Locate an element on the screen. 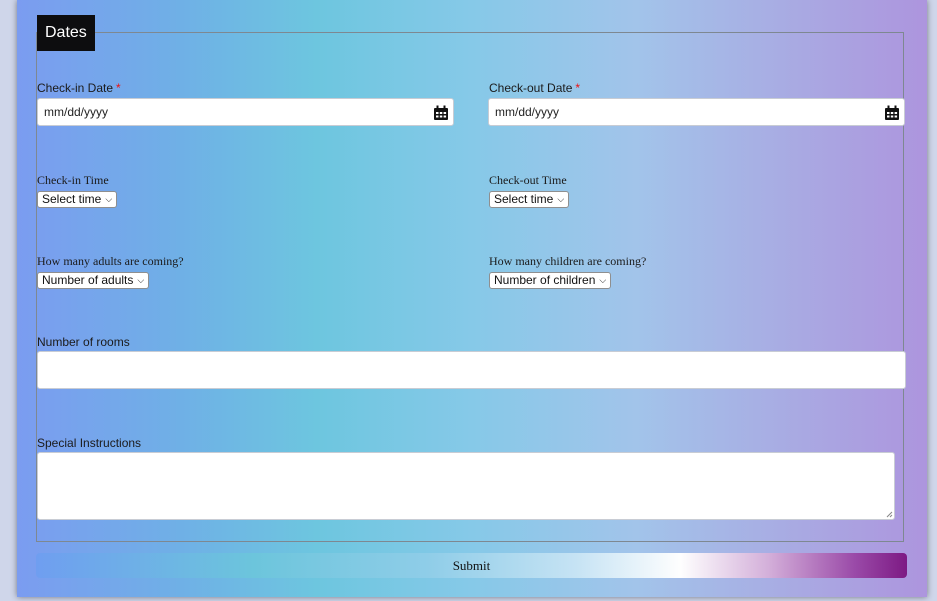  checkin-date-input: mm/dd/yyyy is located at coordinates (245, 112).